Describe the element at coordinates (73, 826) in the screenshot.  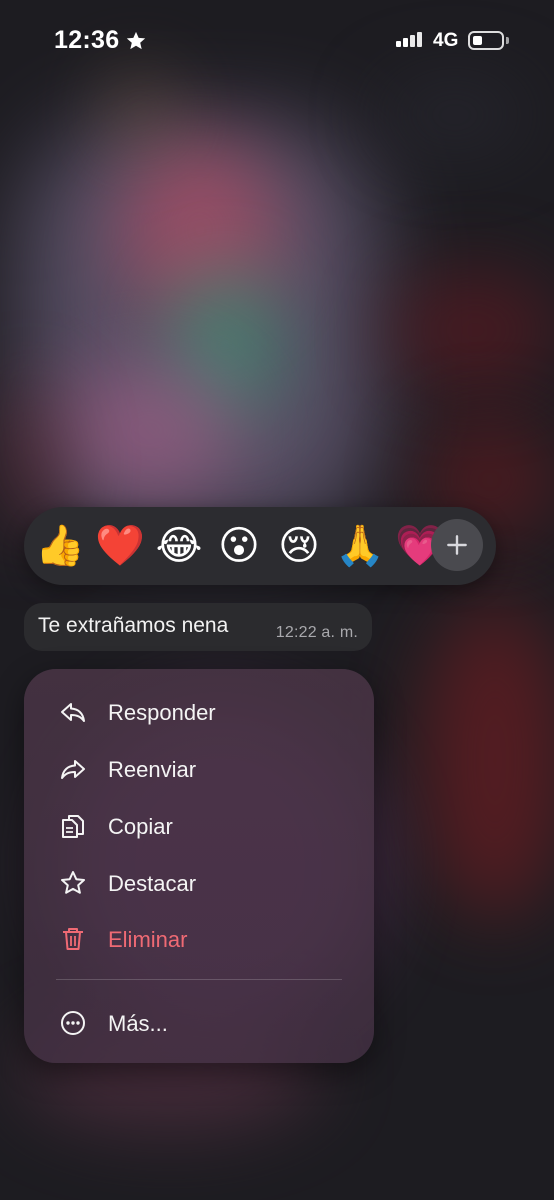
I see `copy-icon` at that location.